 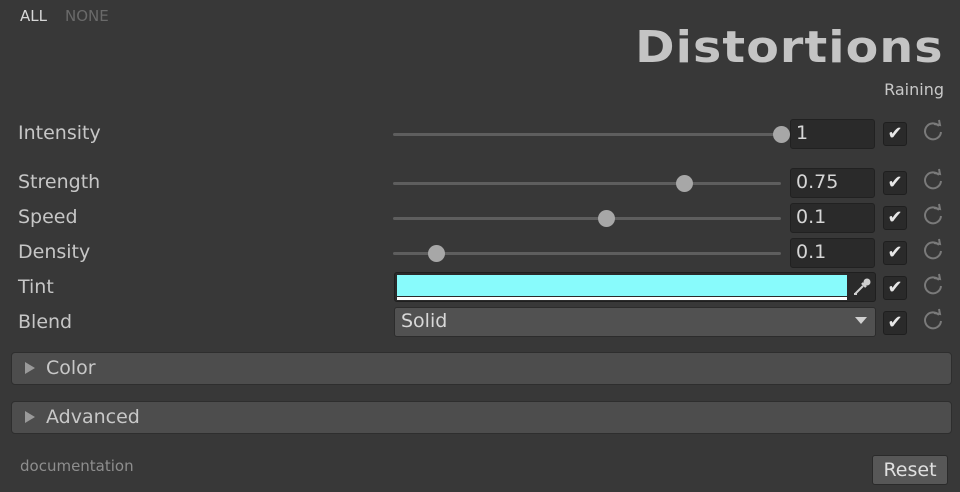 I want to click on speed-override-checkbox: ✔, so click(x=895, y=218).